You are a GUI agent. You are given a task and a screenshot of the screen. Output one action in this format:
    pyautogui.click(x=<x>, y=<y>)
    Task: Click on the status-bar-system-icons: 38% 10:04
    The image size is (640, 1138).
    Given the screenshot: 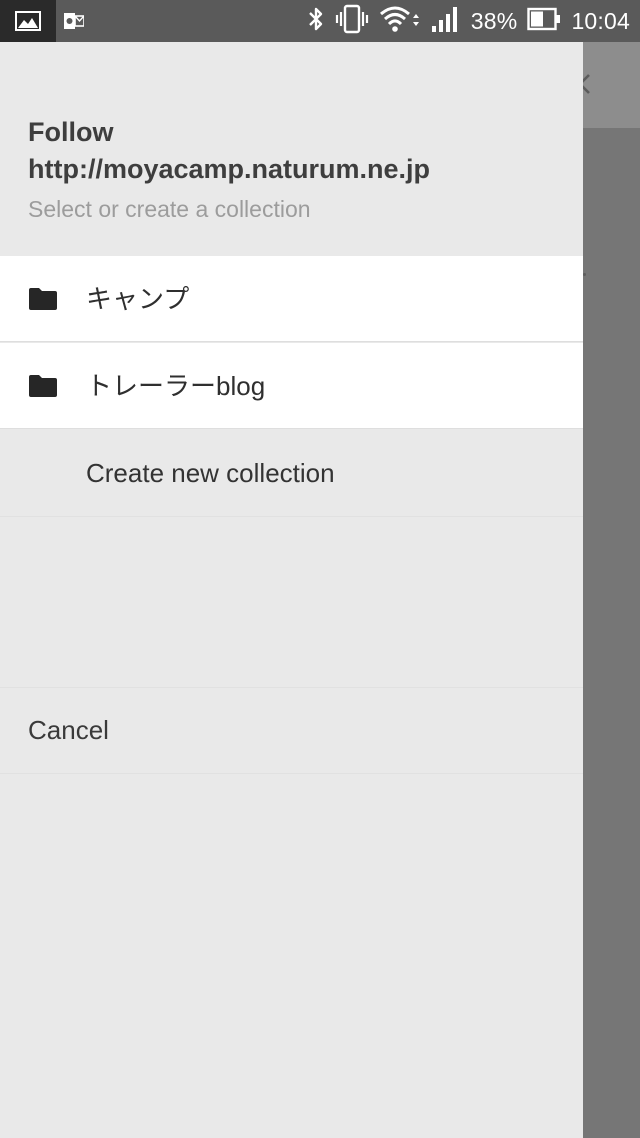 What is the action you would take?
    pyautogui.click(x=468, y=21)
    